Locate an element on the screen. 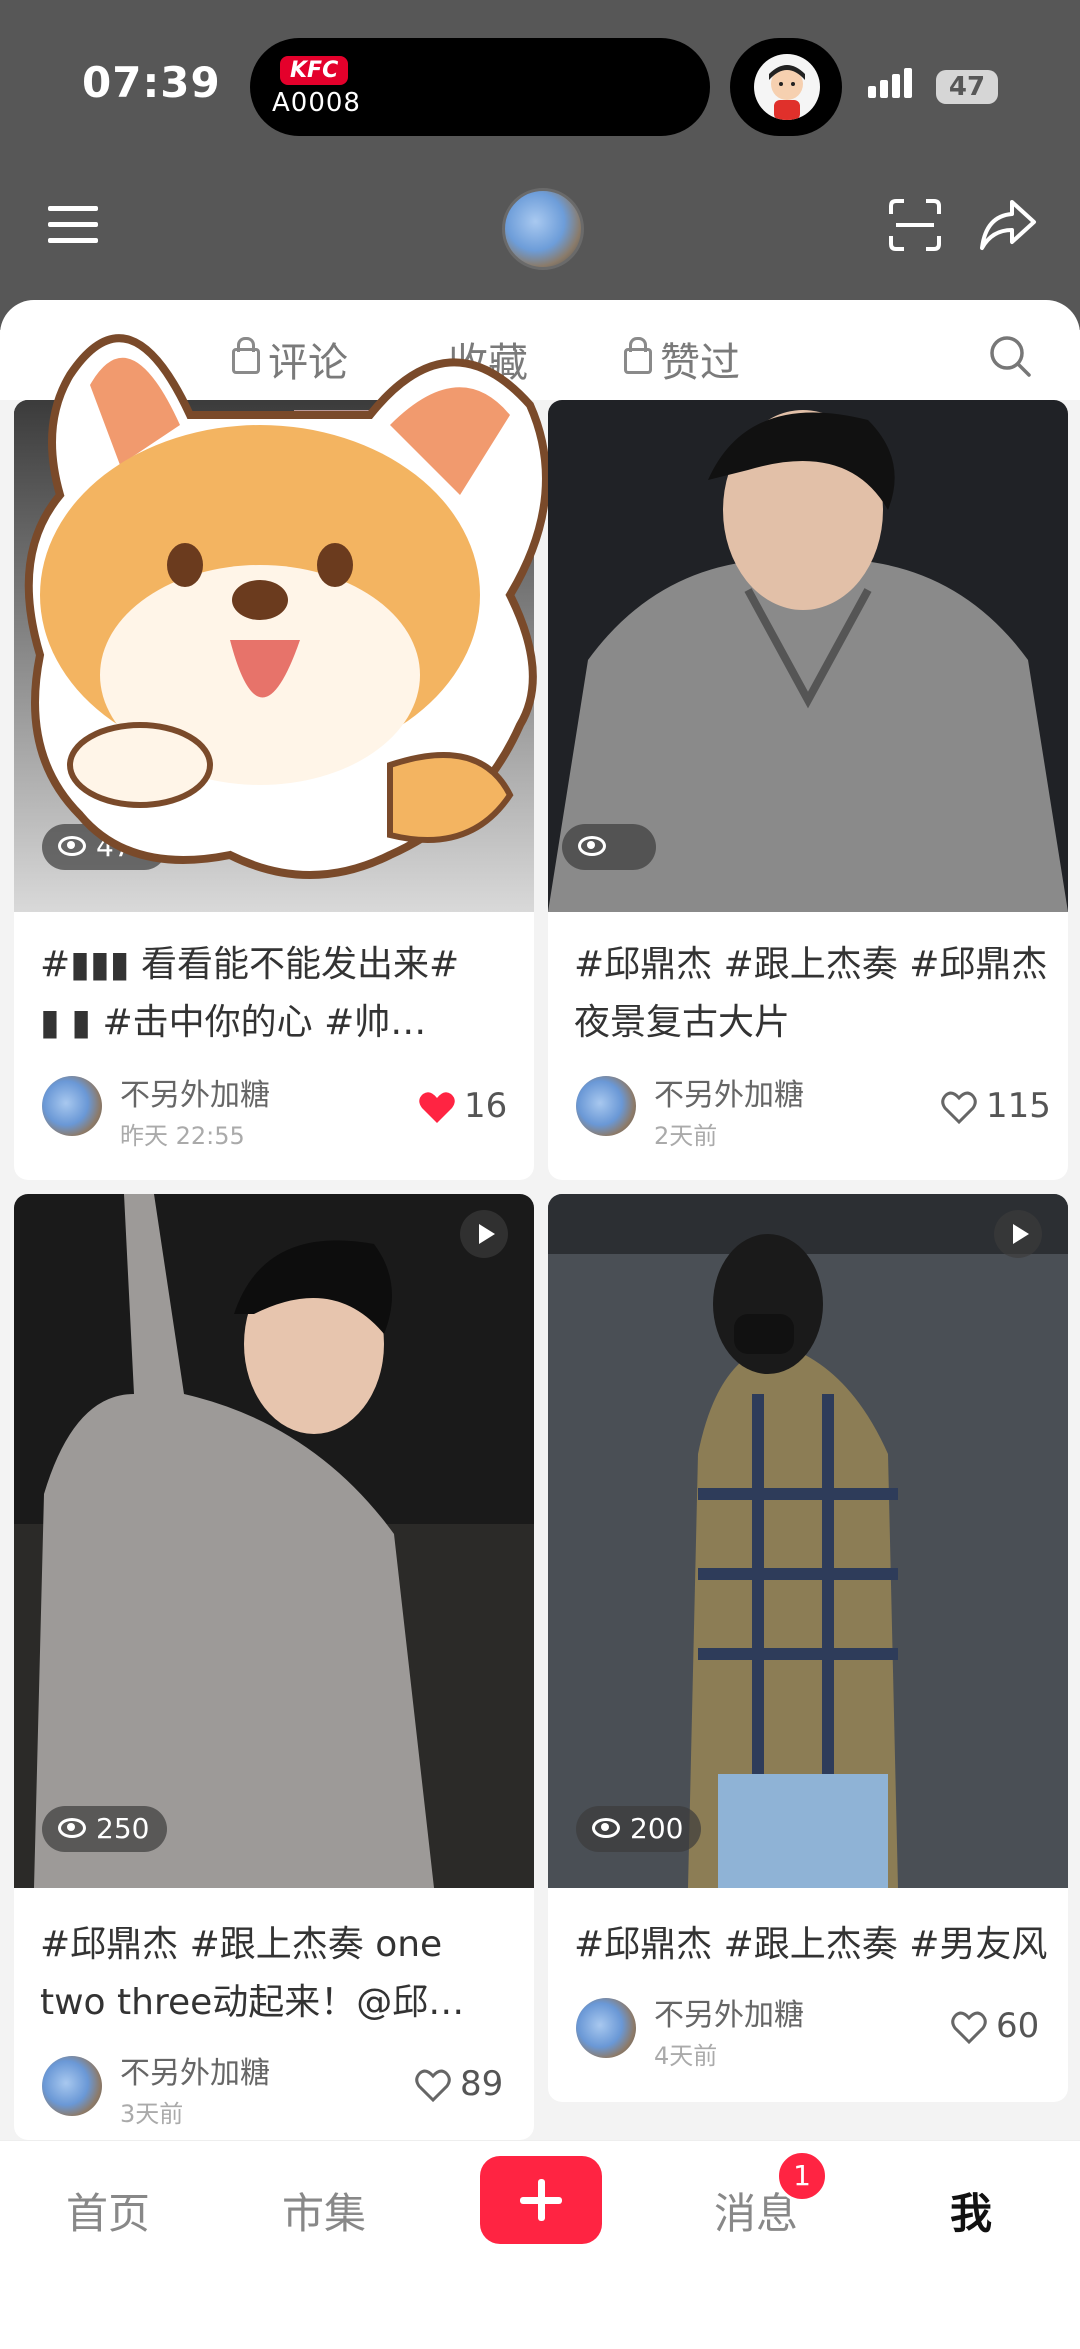 This screenshot has height=2349, width=1080. corgi-sticker-icon is located at coordinates (287, 606).